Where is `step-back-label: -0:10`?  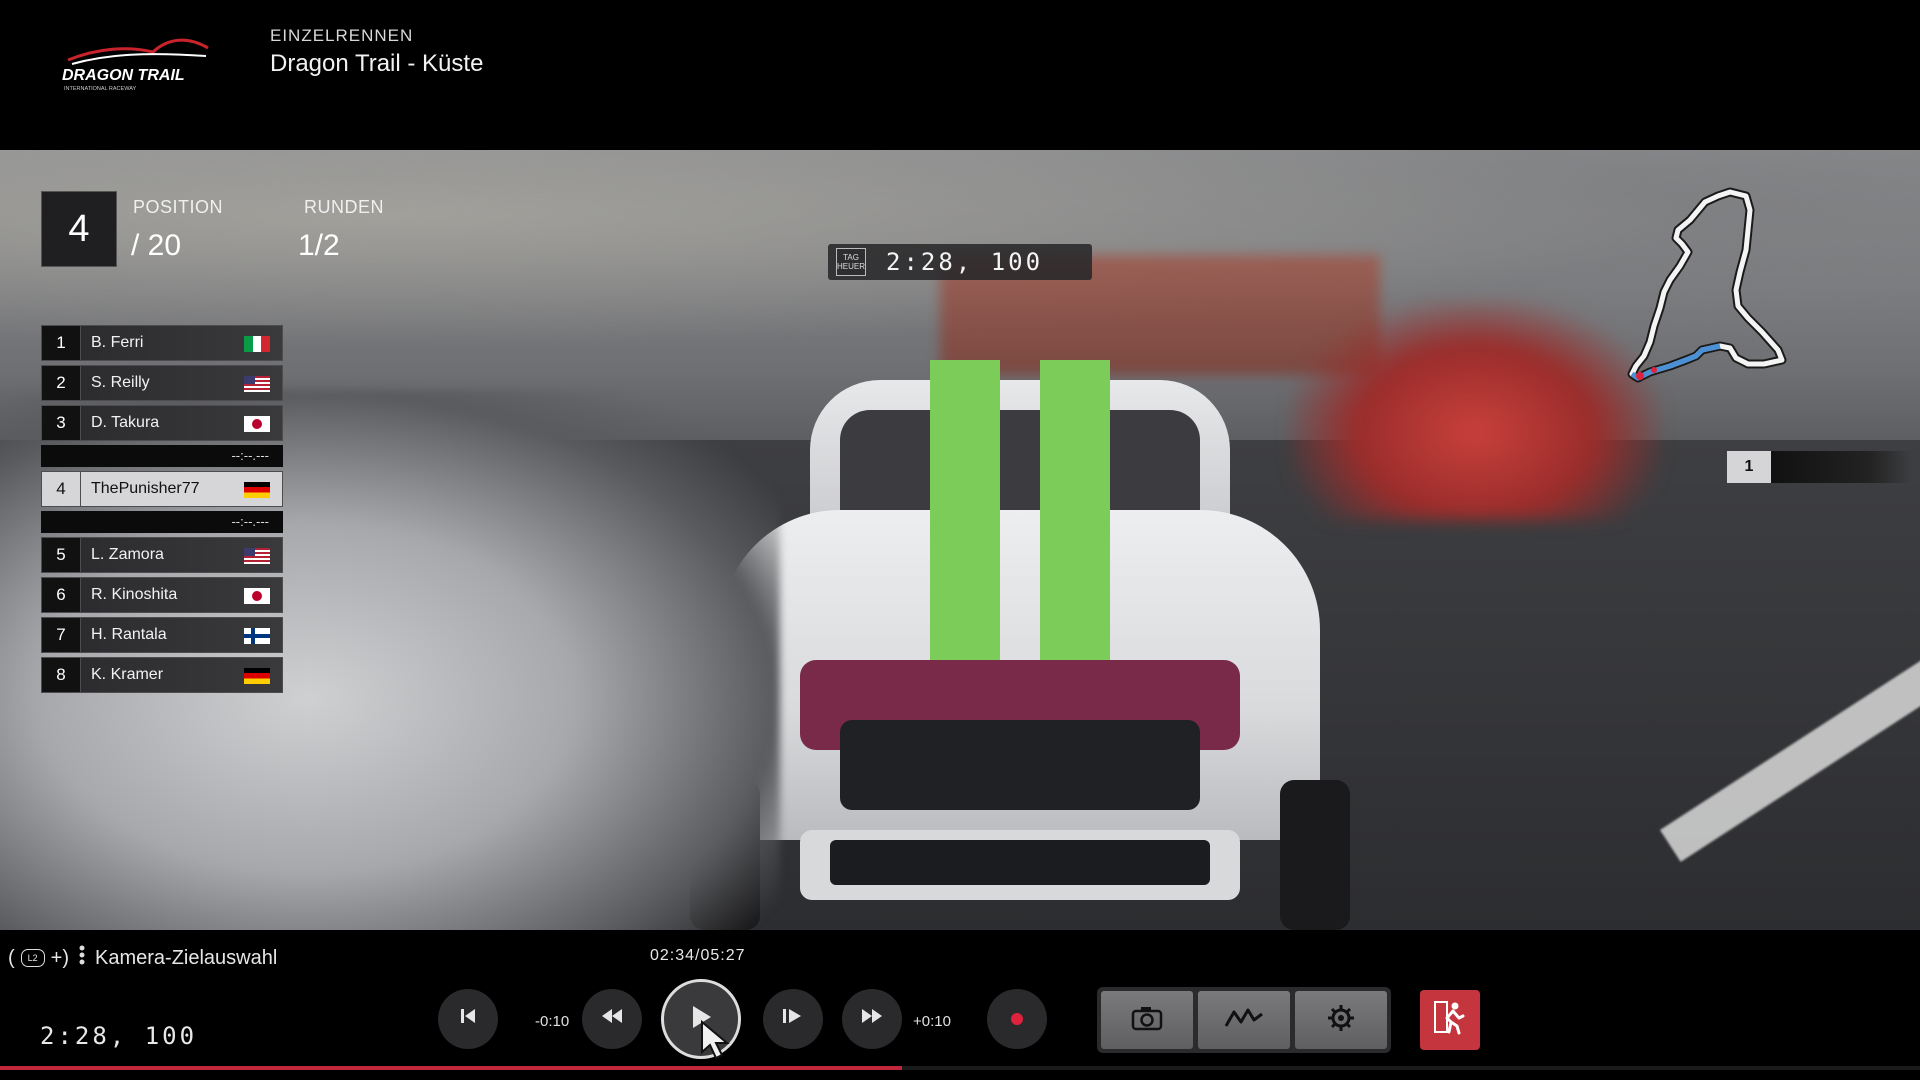
step-back-label: -0:10 is located at coordinates (552, 1021).